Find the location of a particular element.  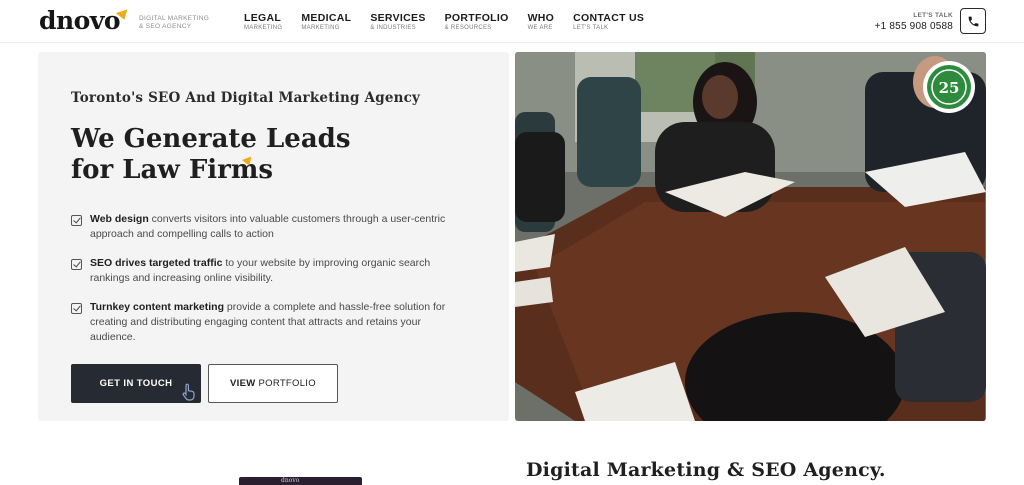

view-portfolio-button: VIEW PORTFOLIO is located at coordinates (273, 383).